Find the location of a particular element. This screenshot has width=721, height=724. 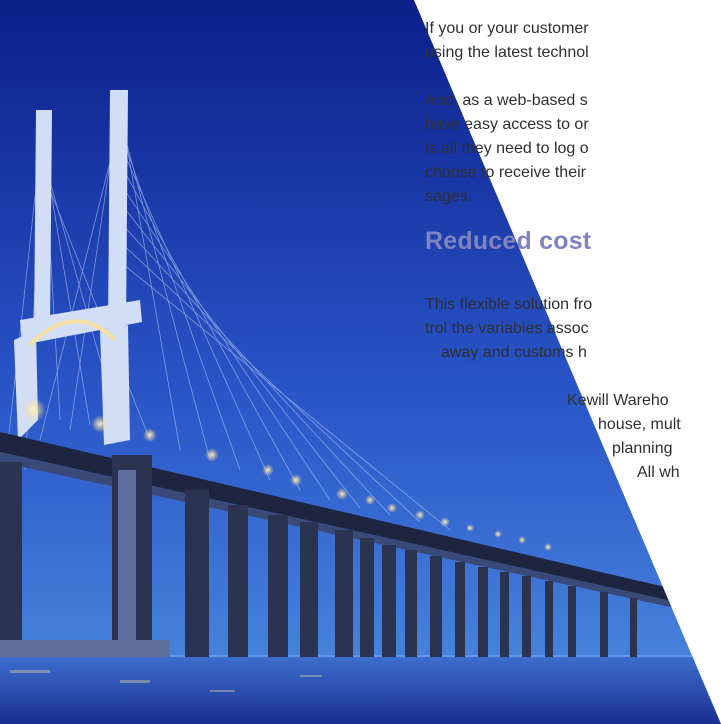

paragraph-solution-line-1: This flexible solution fro is located at coordinates (509, 304).